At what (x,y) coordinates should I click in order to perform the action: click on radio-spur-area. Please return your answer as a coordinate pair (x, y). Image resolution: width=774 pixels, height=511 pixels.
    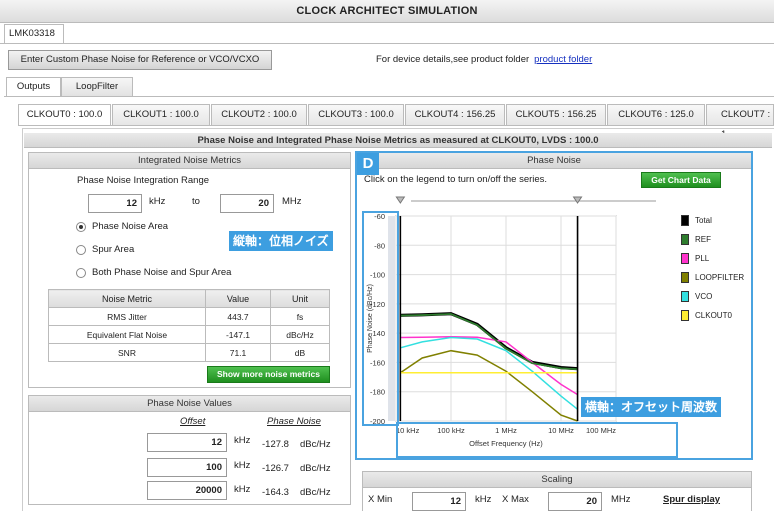
    Looking at the image, I should click on (81, 250).